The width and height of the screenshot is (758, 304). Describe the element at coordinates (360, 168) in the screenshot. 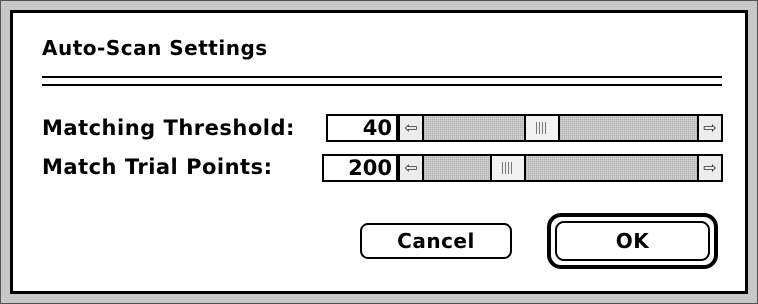

I see `match-trial-points-field: 200` at that location.